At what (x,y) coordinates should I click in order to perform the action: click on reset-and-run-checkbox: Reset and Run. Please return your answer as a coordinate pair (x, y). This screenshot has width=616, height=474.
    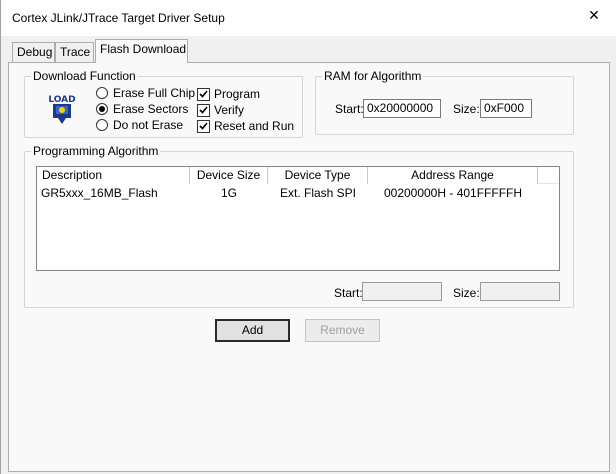
    Looking at the image, I should click on (245, 126).